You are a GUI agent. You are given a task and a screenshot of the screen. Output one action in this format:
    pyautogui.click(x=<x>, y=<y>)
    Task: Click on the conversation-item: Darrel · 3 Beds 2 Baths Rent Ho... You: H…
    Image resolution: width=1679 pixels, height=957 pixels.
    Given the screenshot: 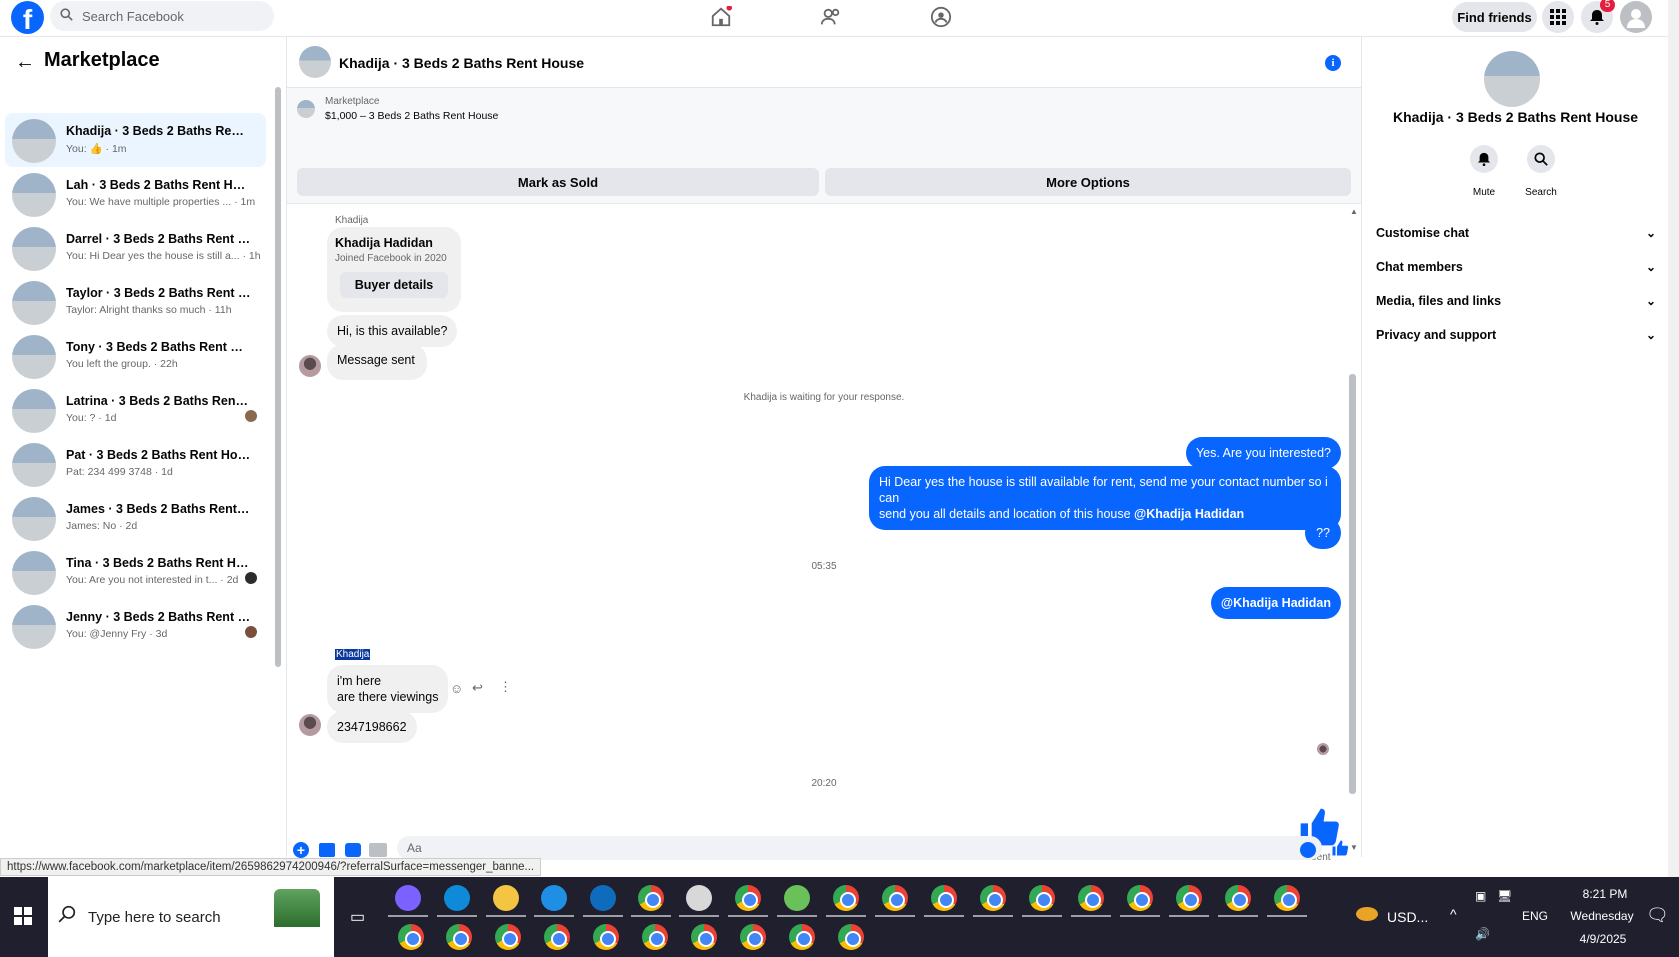 What is the action you would take?
    pyautogui.click(x=135, y=248)
    